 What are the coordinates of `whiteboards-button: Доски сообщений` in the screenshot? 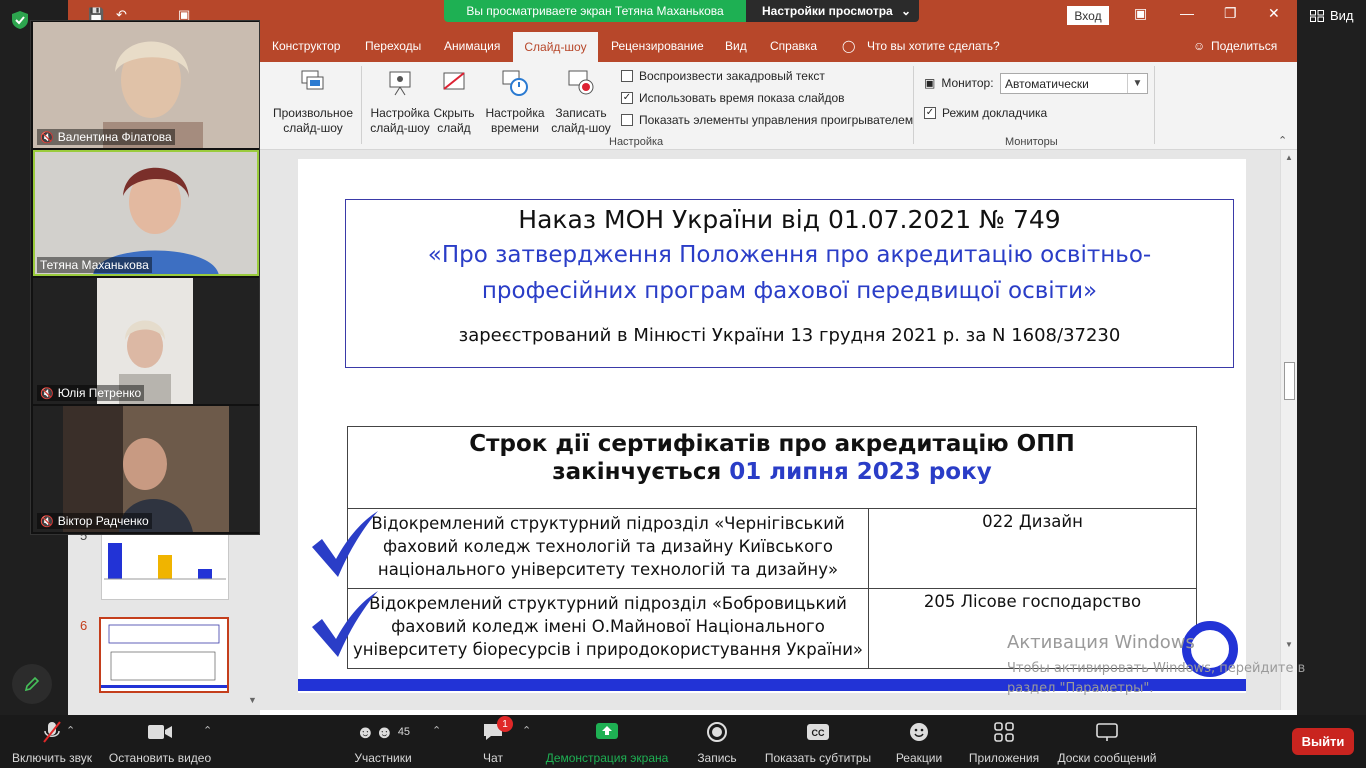 It's located at (1107, 742).